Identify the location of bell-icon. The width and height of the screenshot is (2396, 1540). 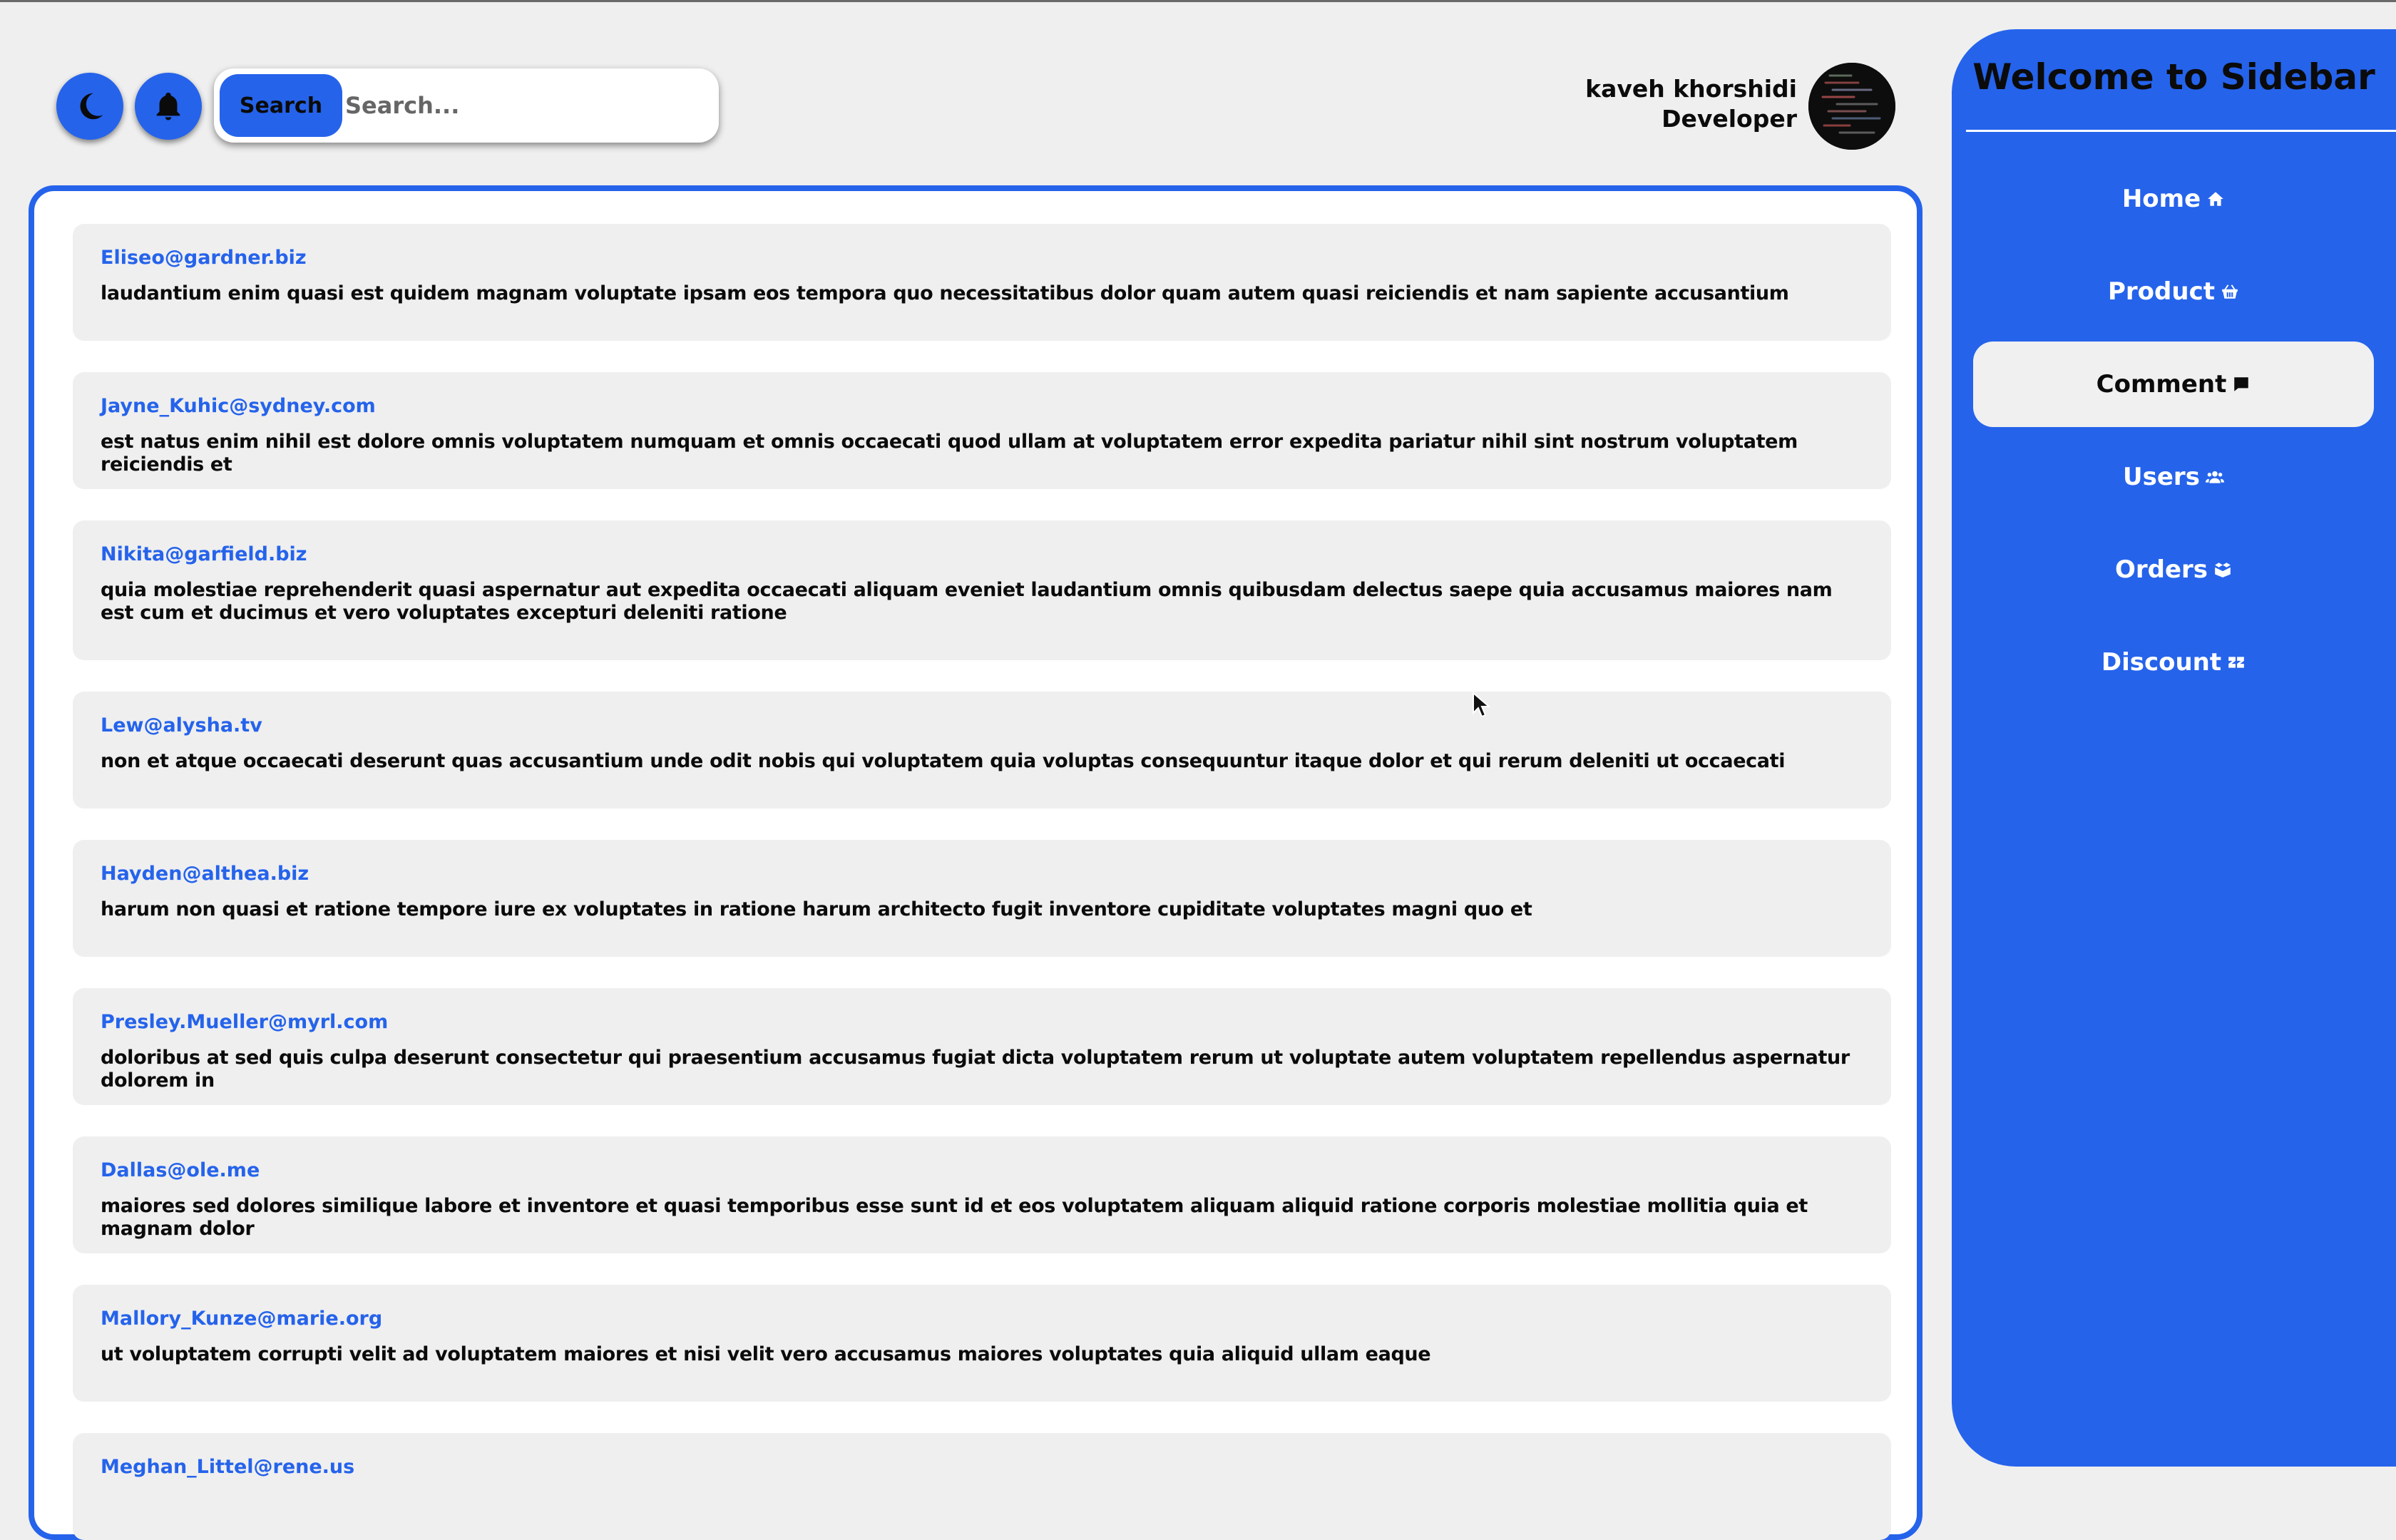
(168, 106).